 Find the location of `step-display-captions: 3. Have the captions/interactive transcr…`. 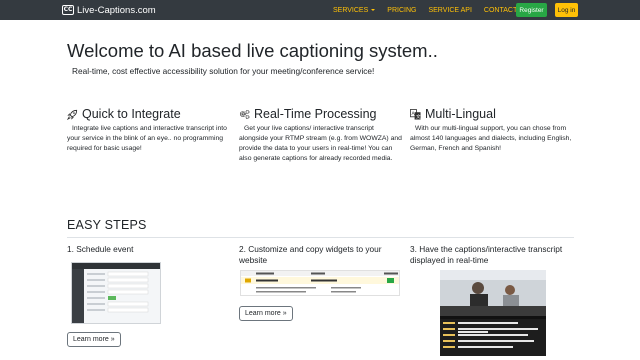

step-display-captions: 3. Have the captions/interactive transcr… is located at coordinates (492, 255).